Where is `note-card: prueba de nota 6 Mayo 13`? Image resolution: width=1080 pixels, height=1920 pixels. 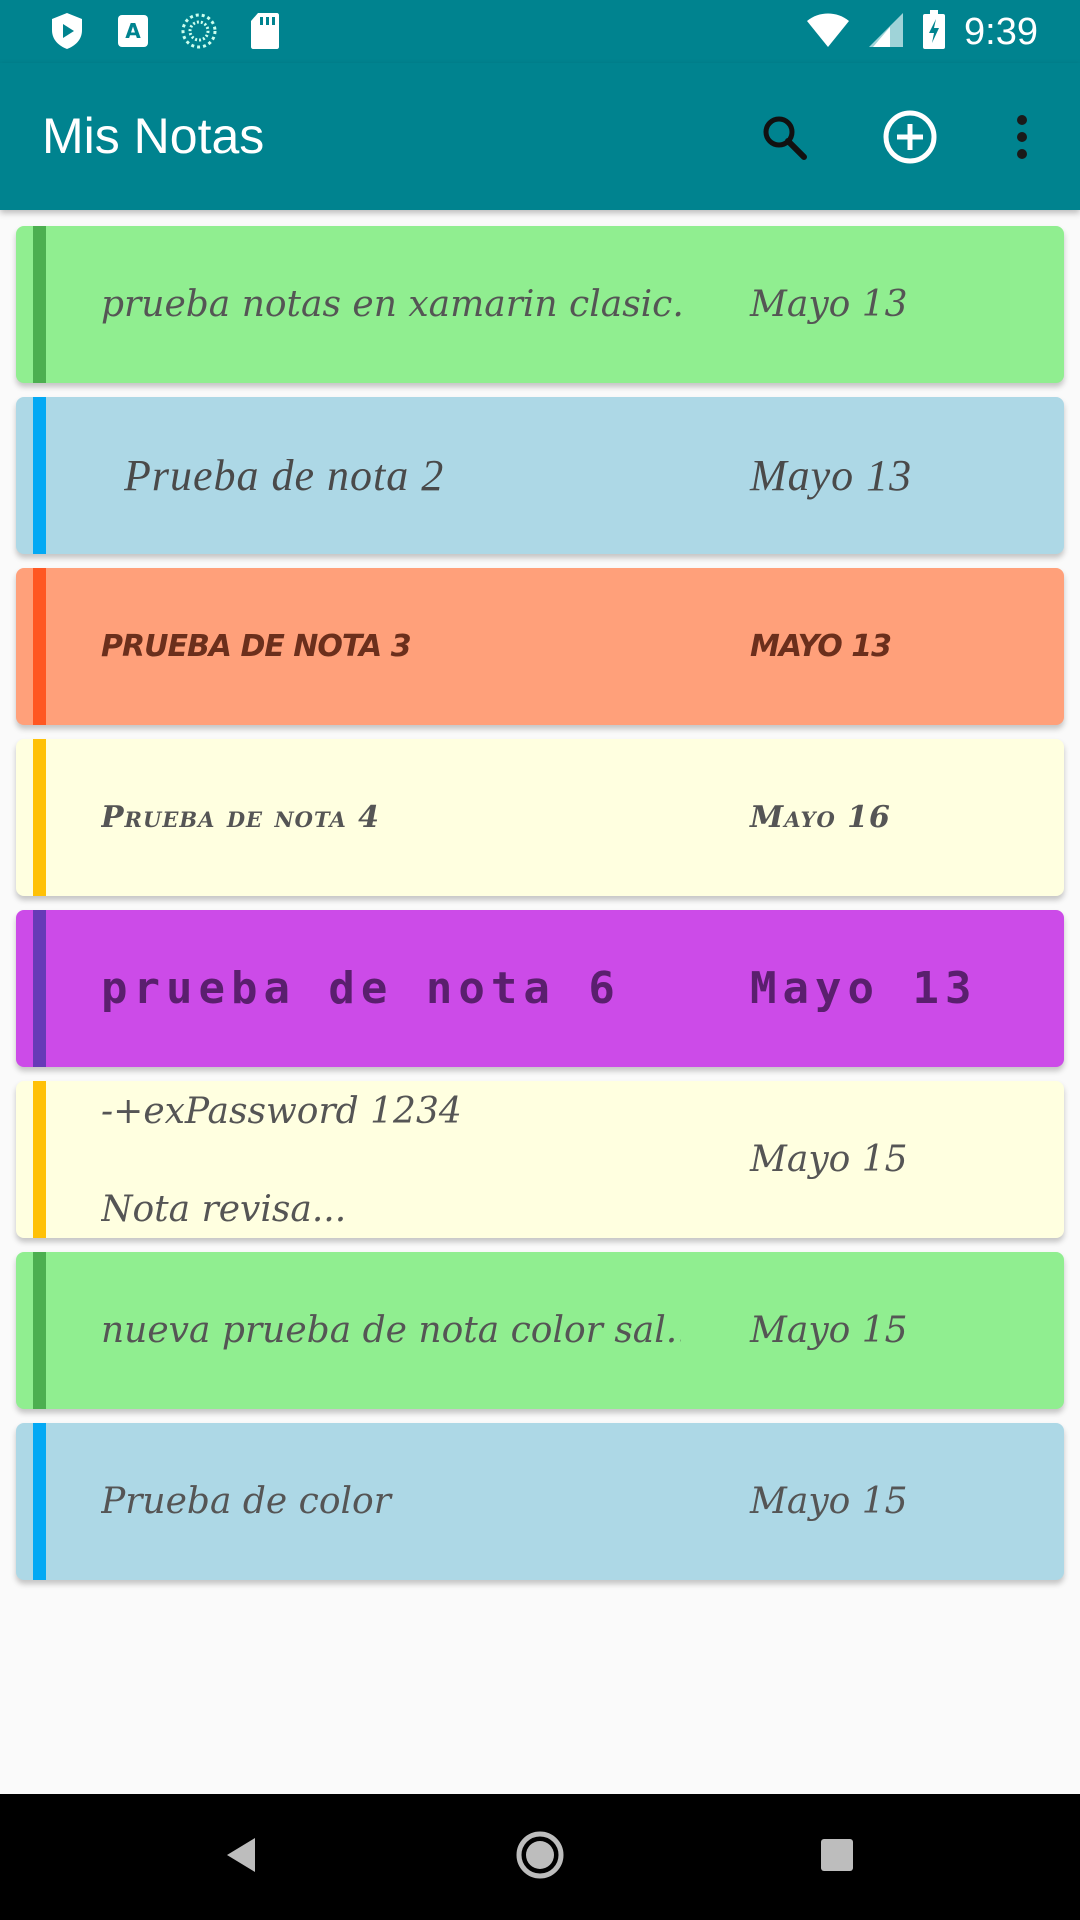 note-card: prueba de nota 6 Mayo 13 is located at coordinates (540, 988).